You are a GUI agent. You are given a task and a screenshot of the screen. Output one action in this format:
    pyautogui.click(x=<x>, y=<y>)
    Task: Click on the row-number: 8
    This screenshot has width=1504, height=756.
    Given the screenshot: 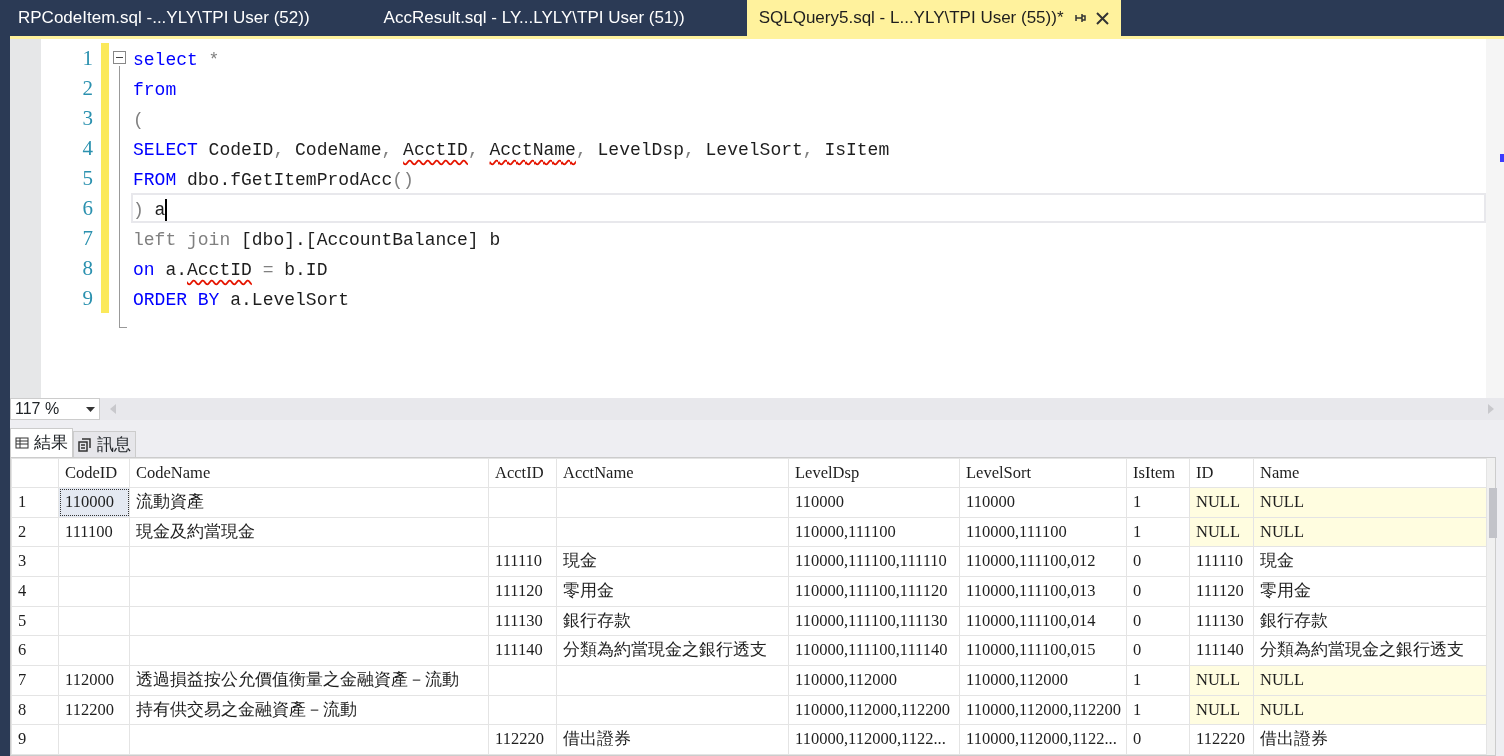 What is the action you would take?
    pyautogui.click(x=35, y=710)
    